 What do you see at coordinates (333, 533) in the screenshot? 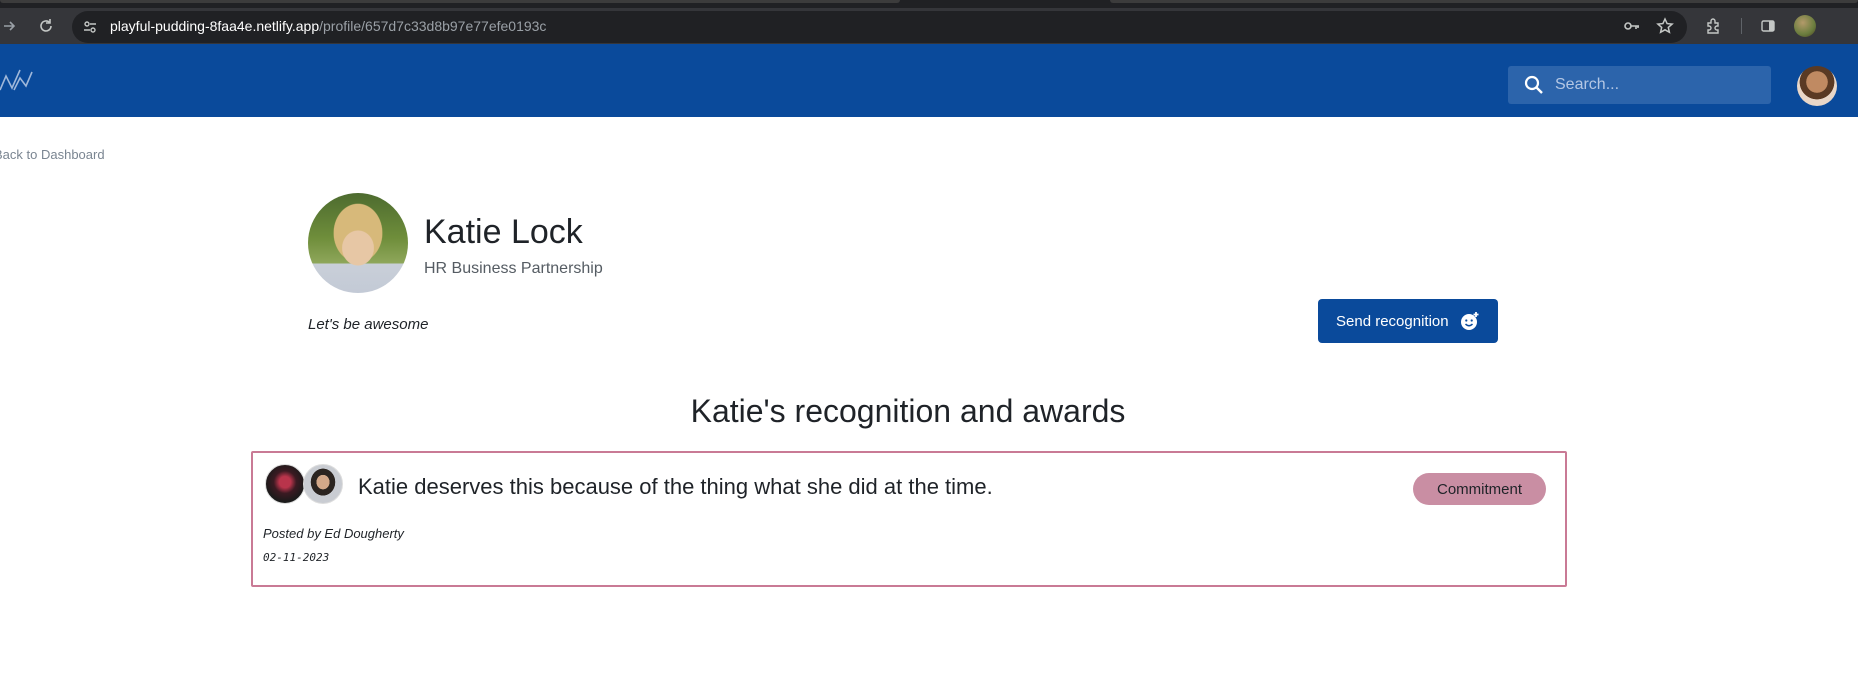
I see `recognition-author: Posted by Ed Dougherty` at bounding box center [333, 533].